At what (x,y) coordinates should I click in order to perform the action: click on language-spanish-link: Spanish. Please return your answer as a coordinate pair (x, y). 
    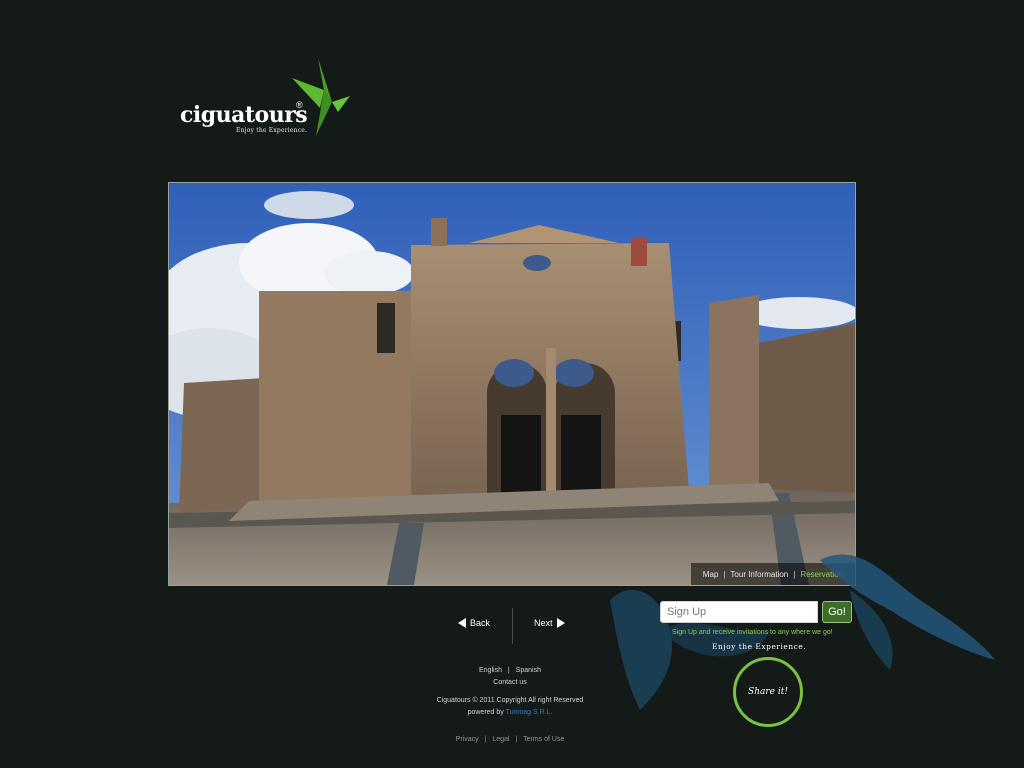
    Looking at the image, I should click on (528, 670).